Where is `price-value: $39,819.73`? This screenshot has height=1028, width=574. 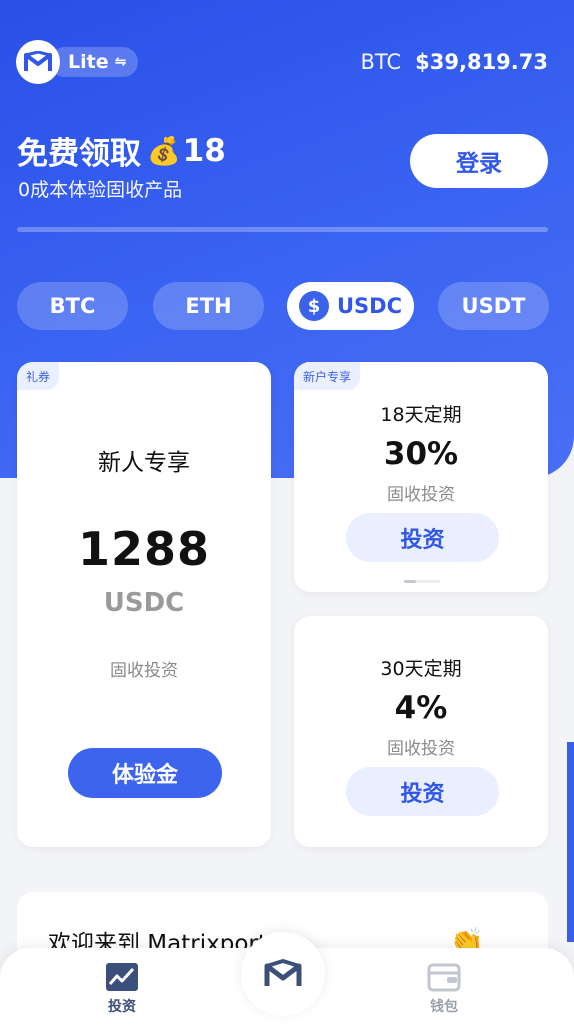
price-value: $39,819.73 is located at coordinates (481, 62).